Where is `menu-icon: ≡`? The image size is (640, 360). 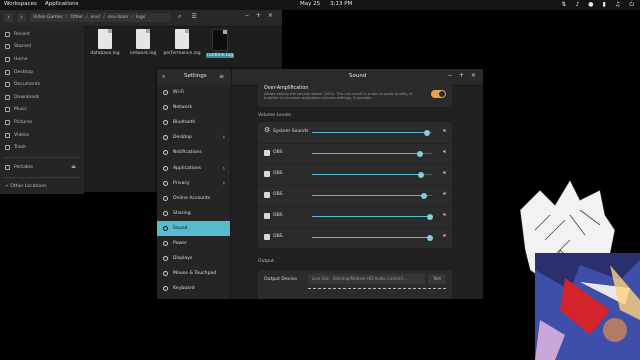 menu-icon: ≡ is located at coordinates (221, 76).